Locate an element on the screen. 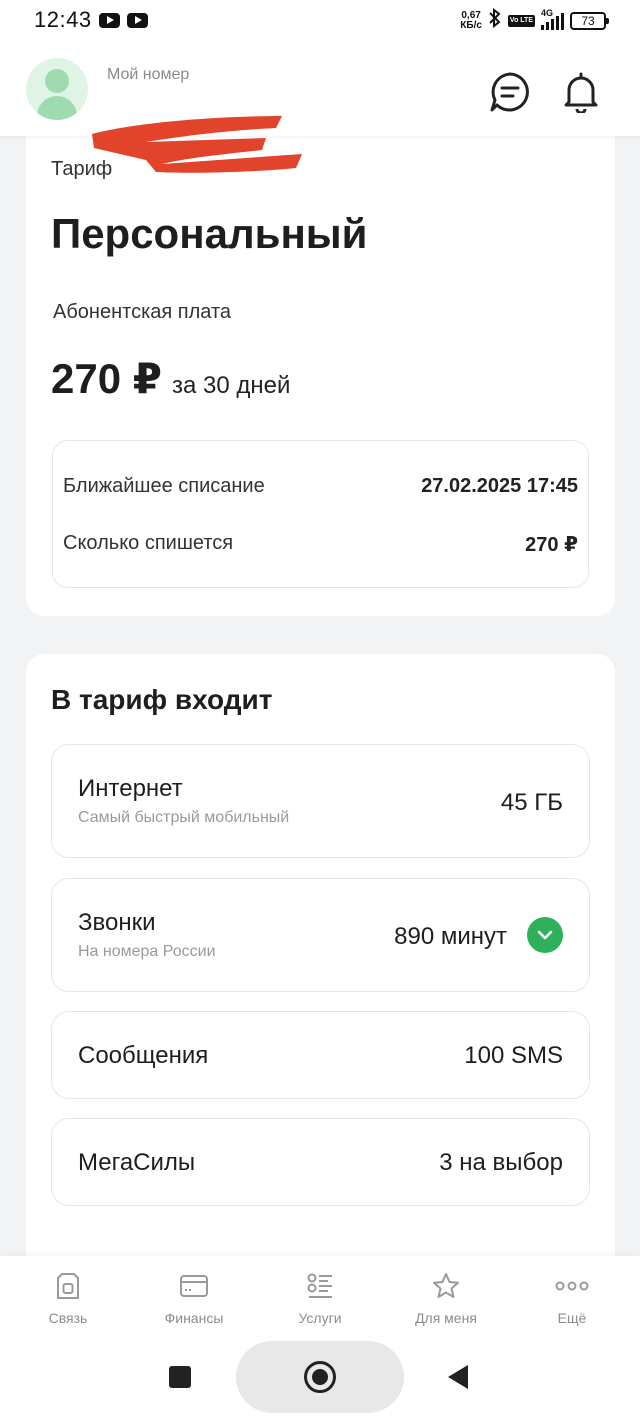 This screenshot has height=1416, width=640. bottom-navigation: Связь Финансы Услуги Для меня Ещё is located at coordinates (320, 1301).